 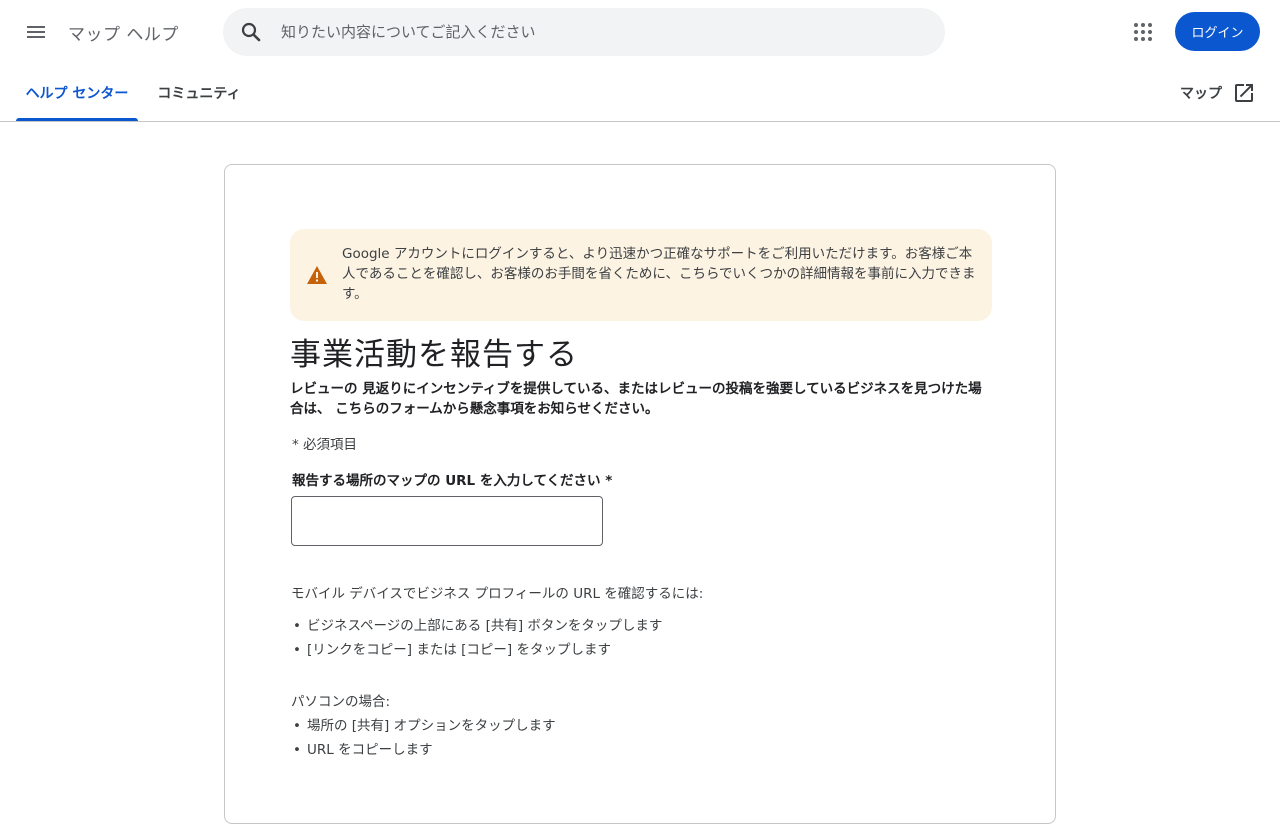 What do you see at coordinates (77, 119) in the screenshot?
I see `active-tab-indicator` at bounding box center [77, 119].